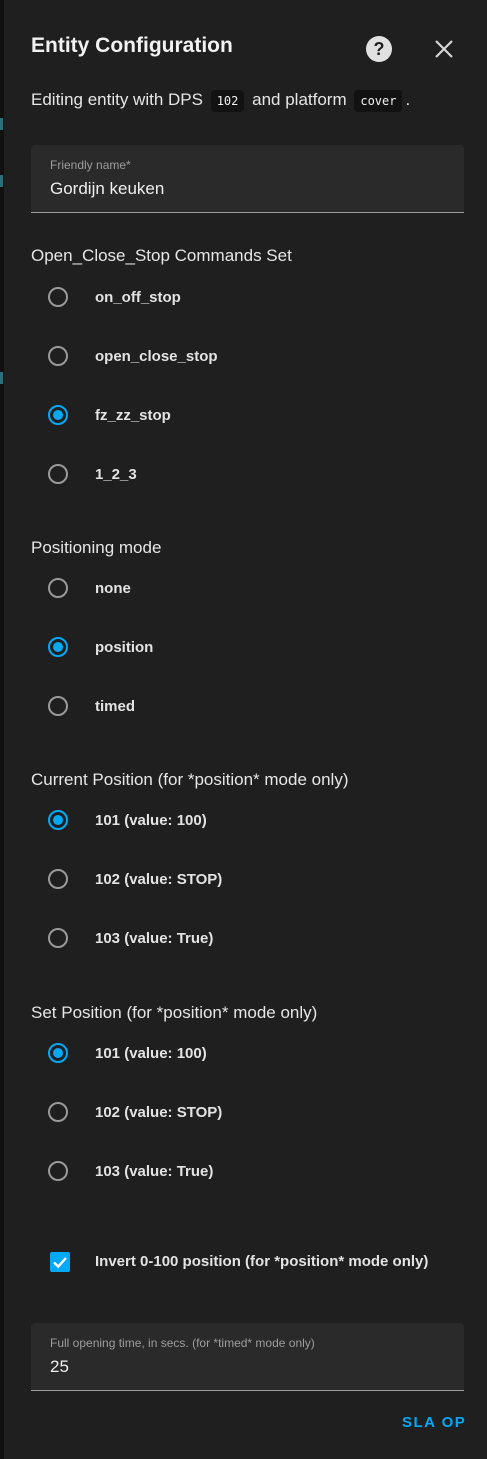 This screenshot has height=1459, width=487. Describe the element at coordinates (227, 101) in the screenshot. I see `dps-code: 102` at that location.